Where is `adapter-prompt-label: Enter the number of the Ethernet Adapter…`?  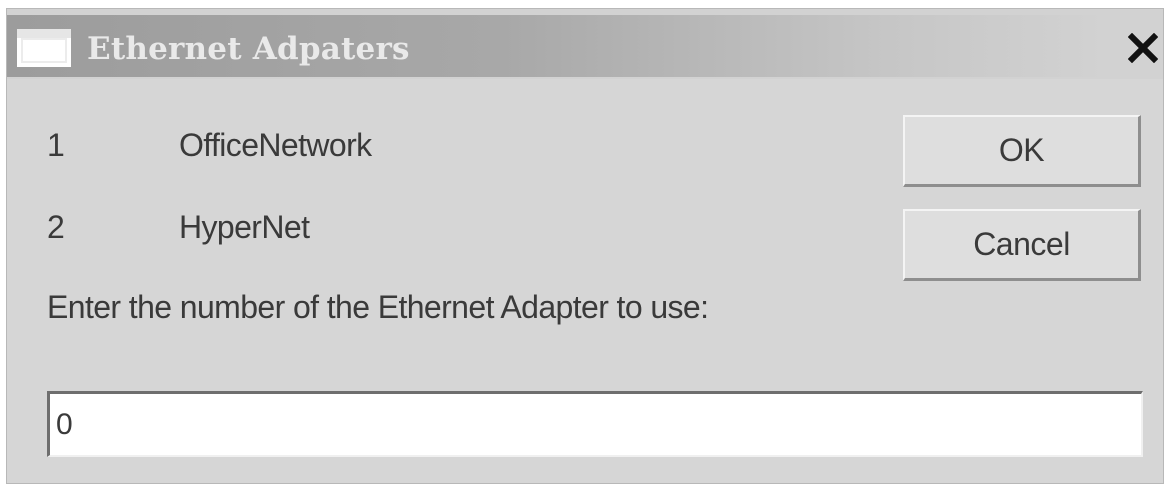
adapter-prompt-label: Enter the number of the Ethernet Adapter… is located at coordinates (378, 307).